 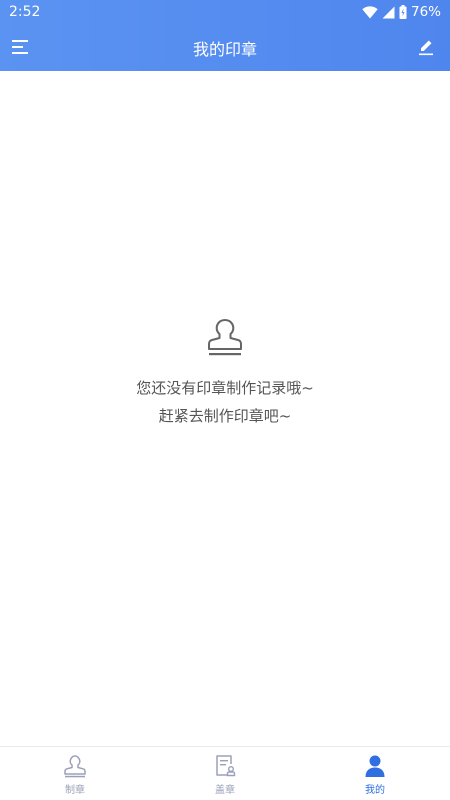 I want to click on bottom-tab-bar: 制章 盖章 我的, so click(x=225, y=773).